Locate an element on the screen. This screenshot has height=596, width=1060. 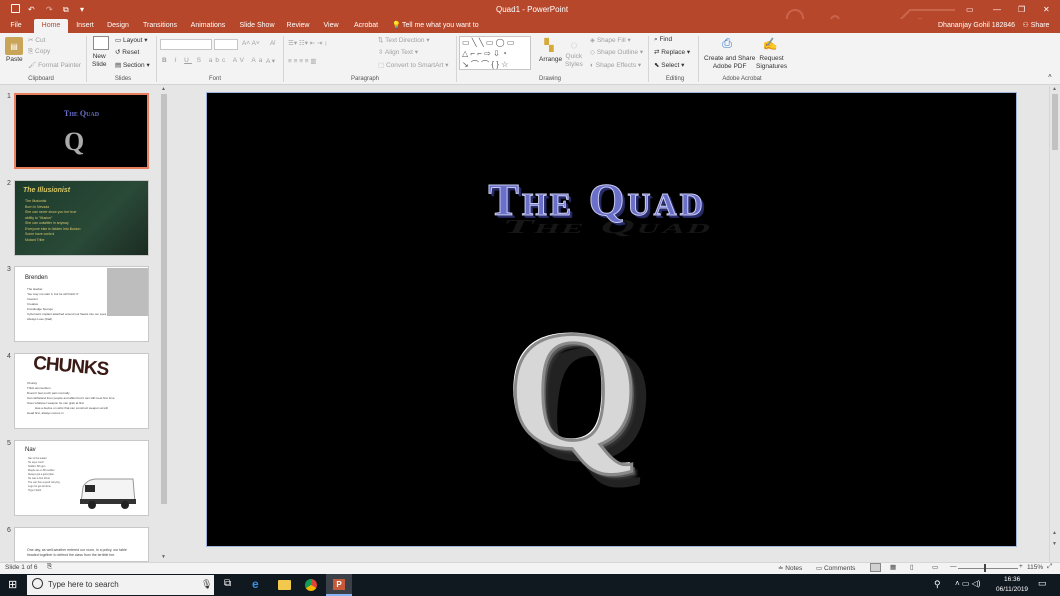
tab-design: Design is located at coordinates (118, 26).